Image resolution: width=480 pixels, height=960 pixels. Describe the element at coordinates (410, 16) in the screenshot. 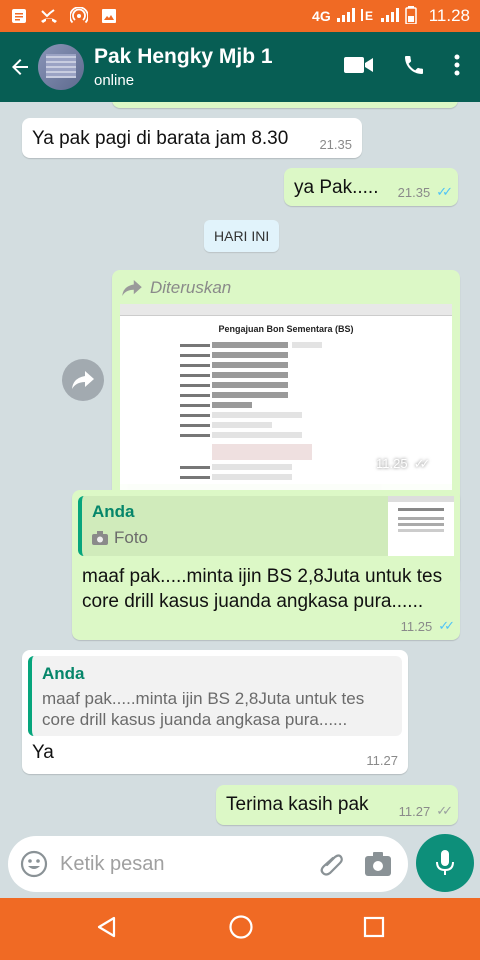

I see `battery-icon` at that location.